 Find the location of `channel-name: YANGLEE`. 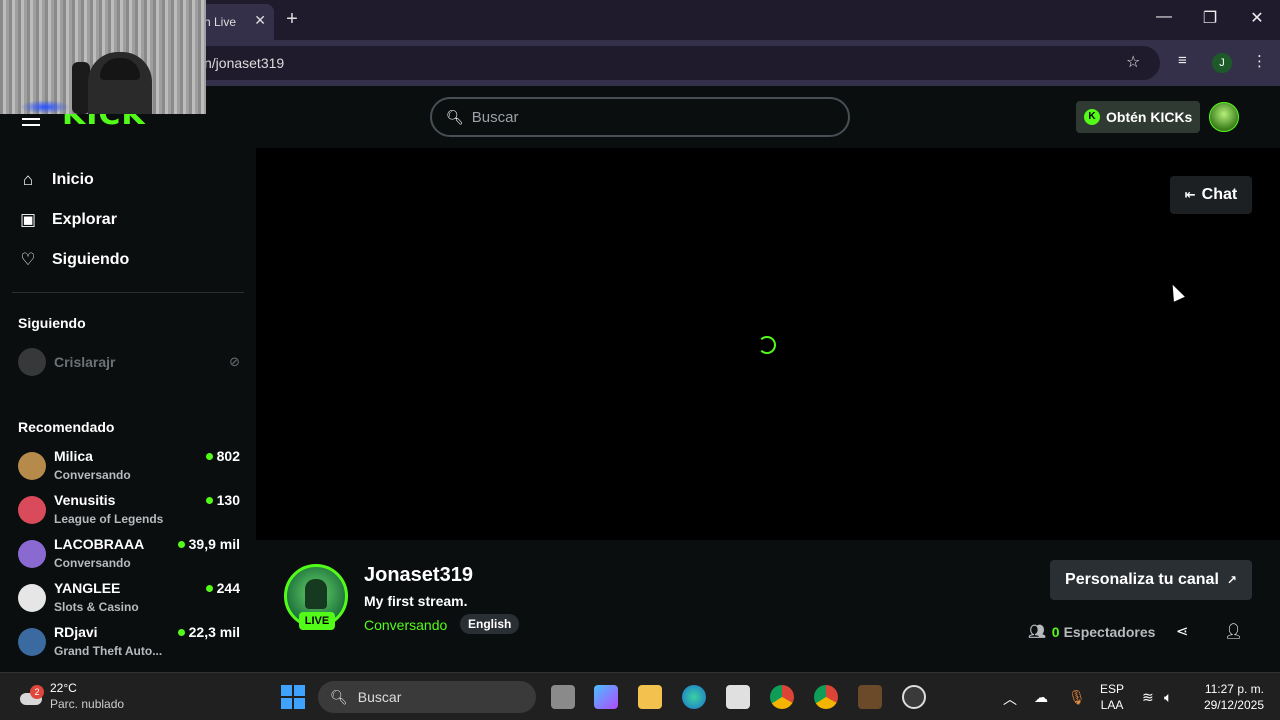

channel-name: YANGLEE is located at coordinates (87, 588).